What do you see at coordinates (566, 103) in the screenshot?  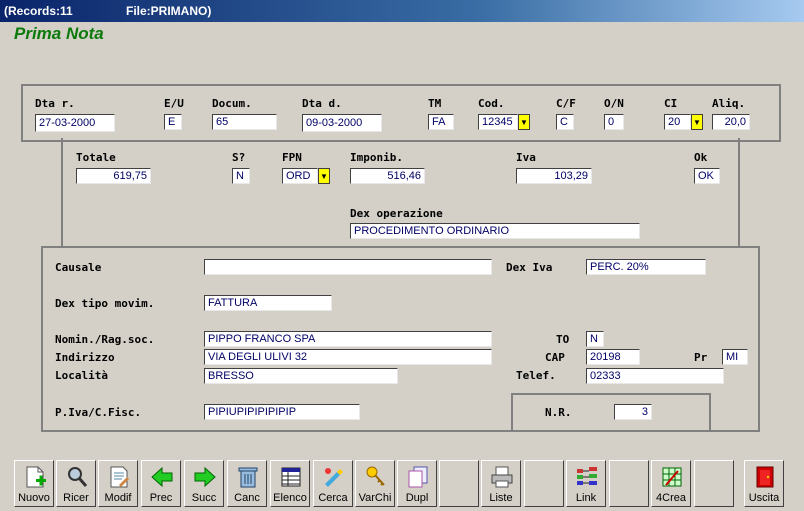 I see `cf-label: C/F` at bounding box center [566, 103].